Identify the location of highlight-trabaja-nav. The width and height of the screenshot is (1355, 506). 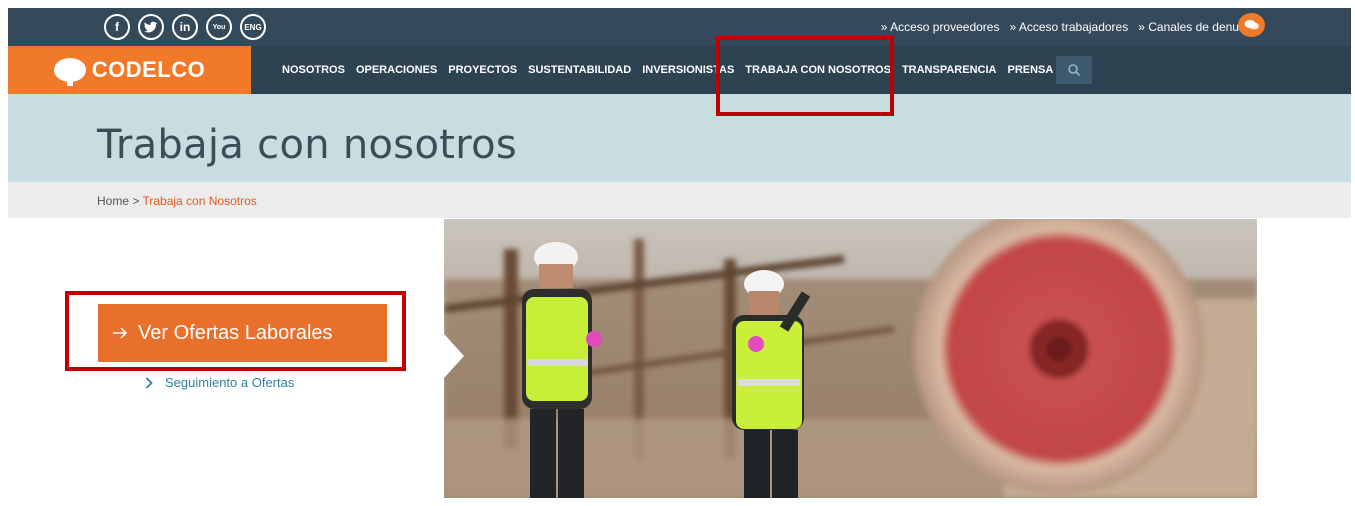
(805, 76).